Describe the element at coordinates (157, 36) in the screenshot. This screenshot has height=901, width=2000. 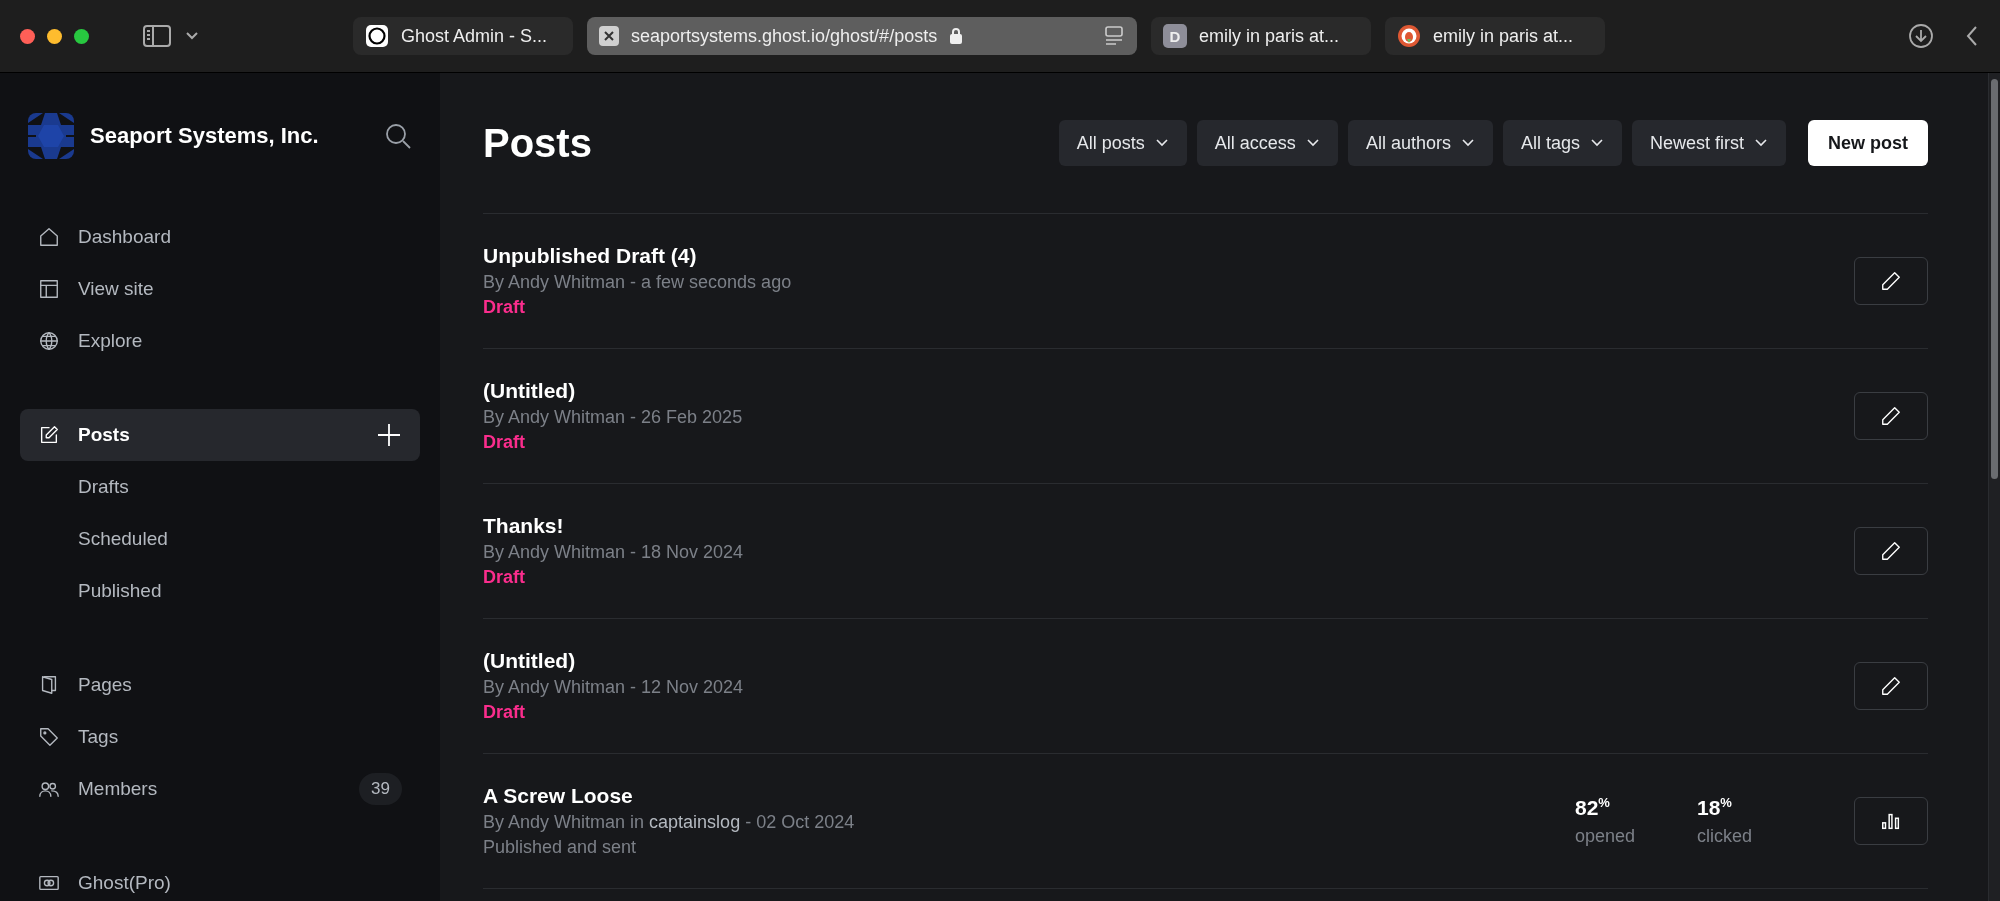
I see `sidebar-toggle-icon` at that location.